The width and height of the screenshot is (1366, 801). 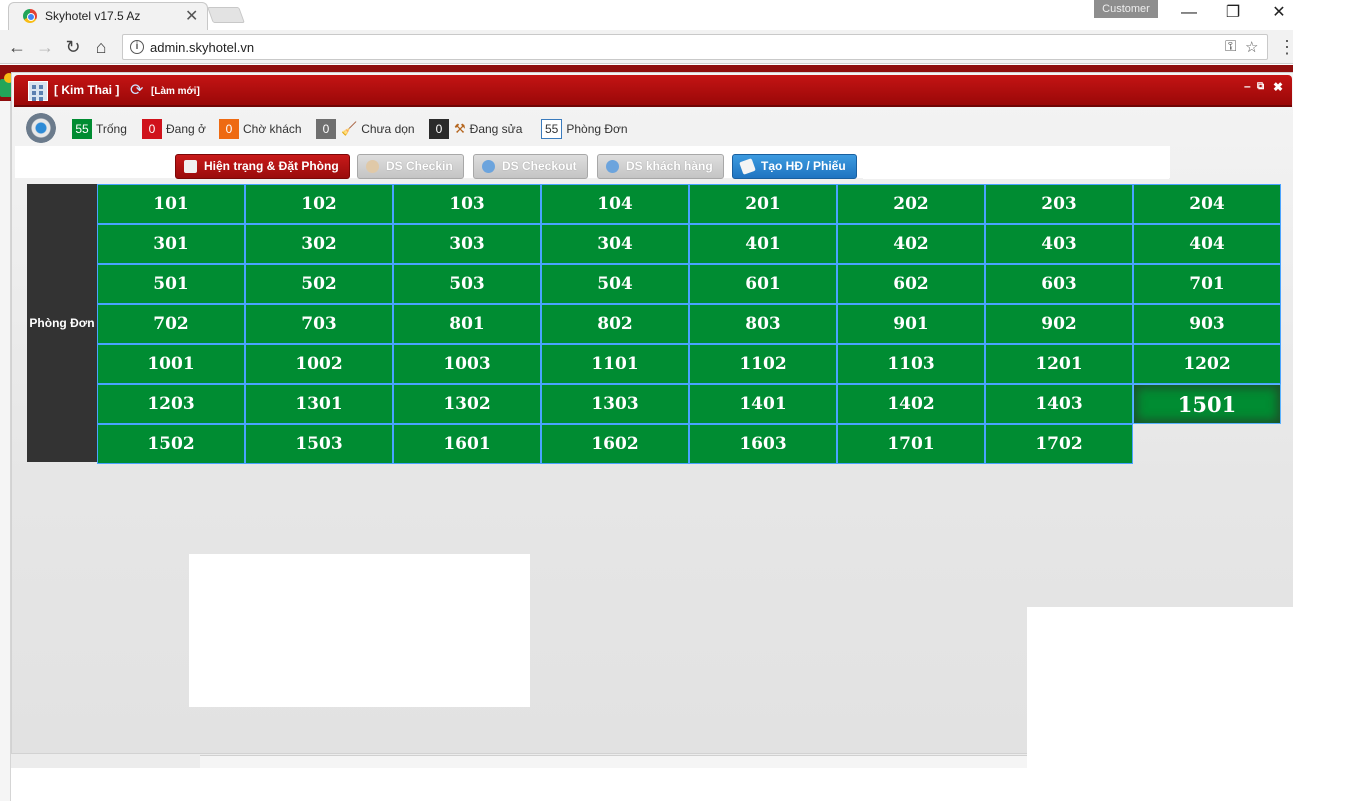 I want to click on room-cell: 404, so click(x=1207, y=244).